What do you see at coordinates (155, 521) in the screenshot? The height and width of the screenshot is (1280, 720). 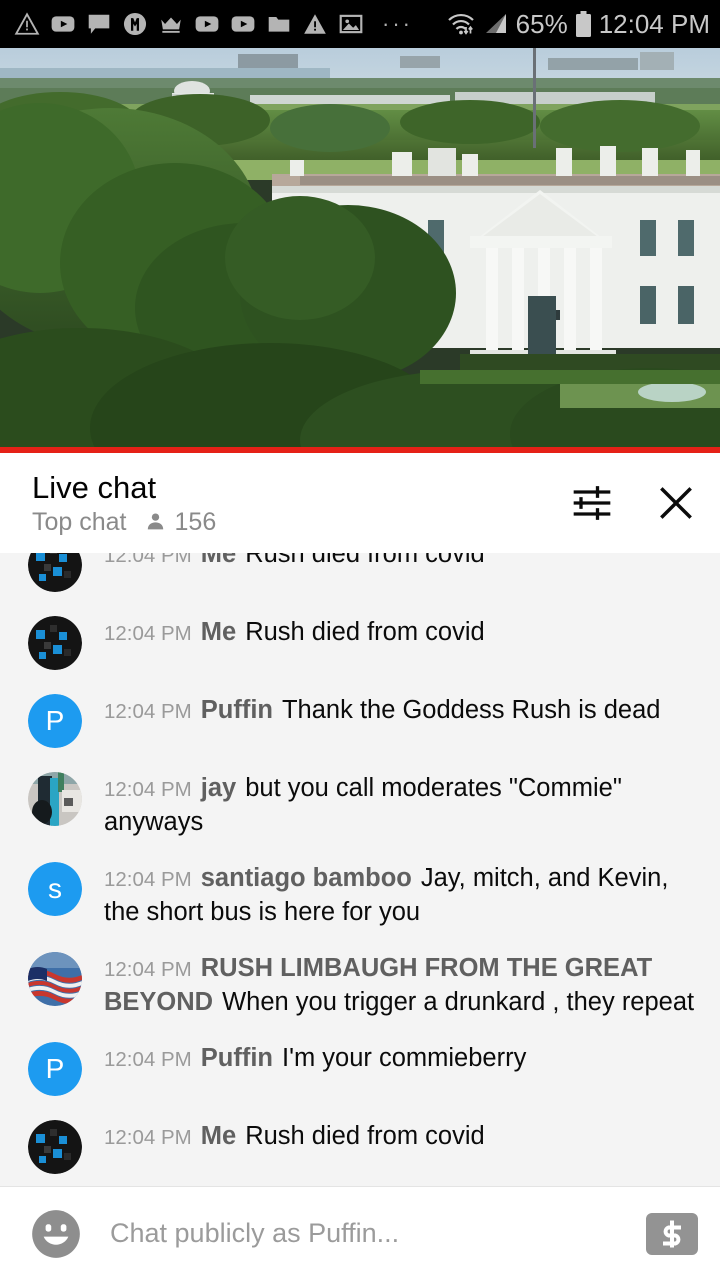 I see `person-icon` at bounding box center [155, 521].